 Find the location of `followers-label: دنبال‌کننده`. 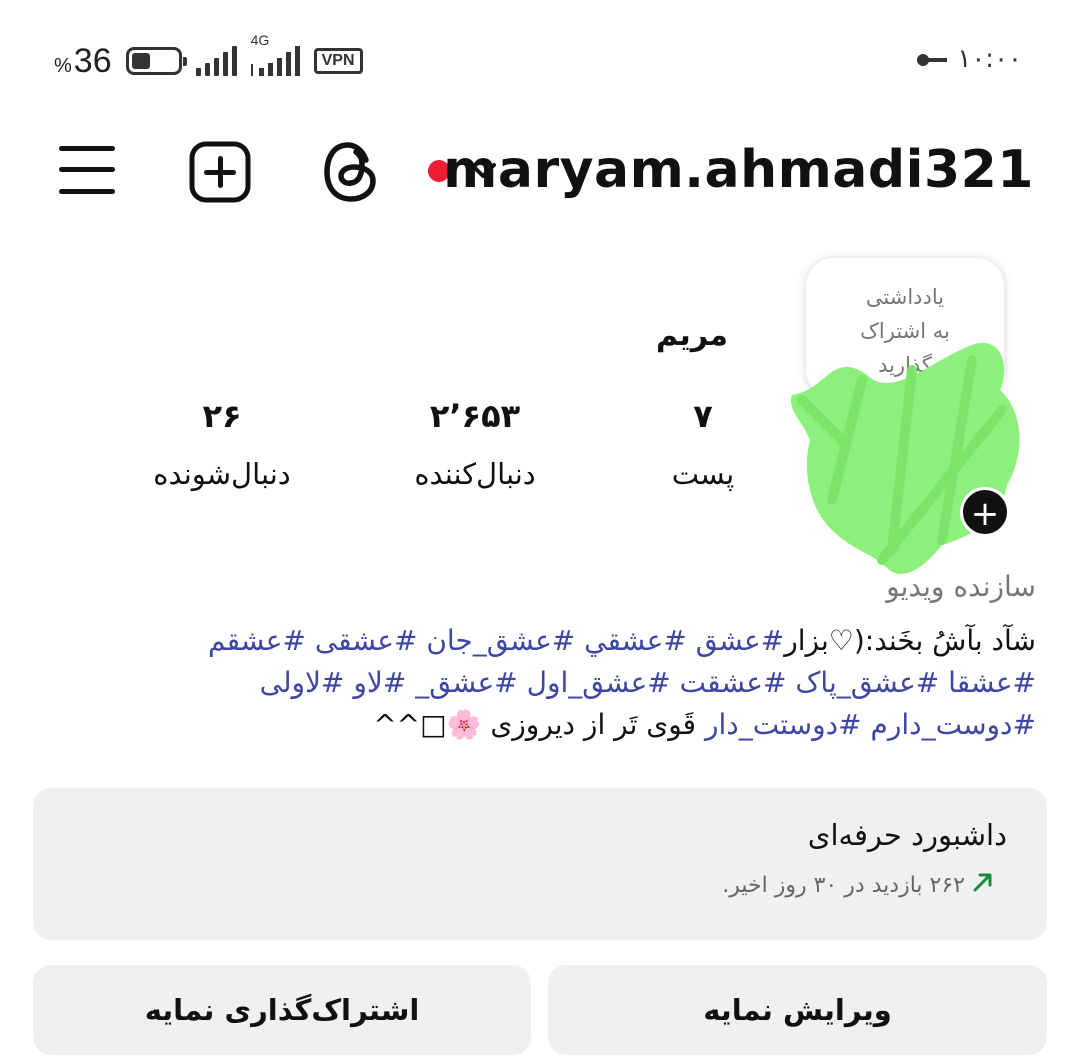

followers-label: دنبال‌کننده is located at coordinates (475, 474).